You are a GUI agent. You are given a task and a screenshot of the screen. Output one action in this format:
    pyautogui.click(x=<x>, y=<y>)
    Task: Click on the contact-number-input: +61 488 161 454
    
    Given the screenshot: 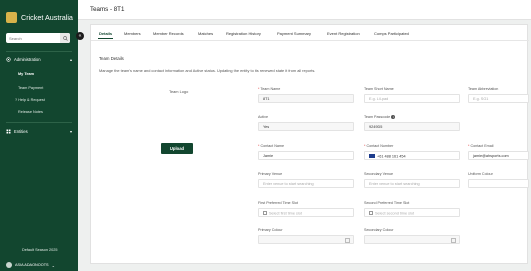 What is the action you would take?
    pyautogui.click(x=412, y=155)
    